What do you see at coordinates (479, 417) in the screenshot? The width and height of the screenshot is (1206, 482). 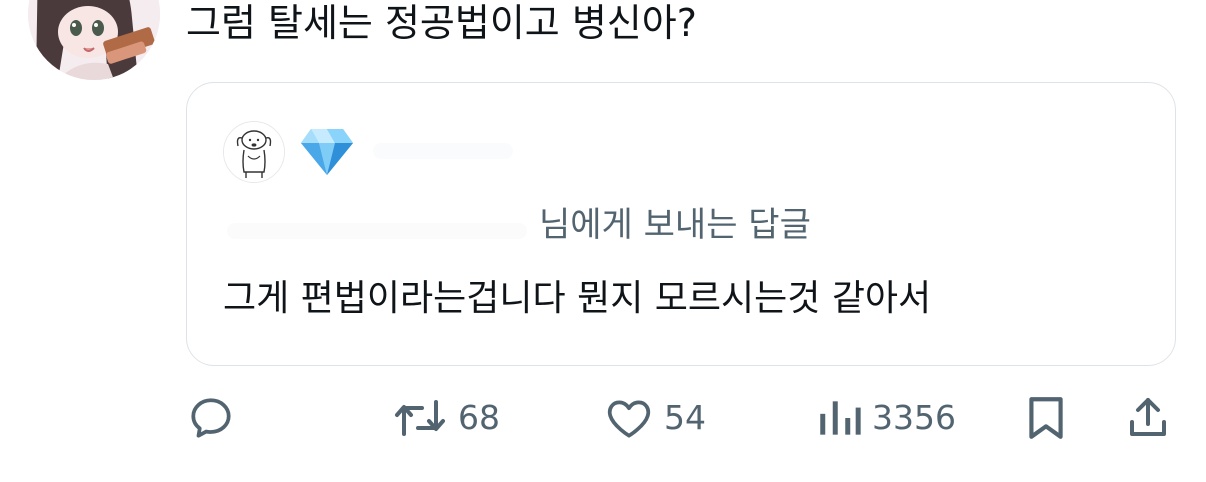 I see `retweet-count: 68` at bounding box center [479, 417].